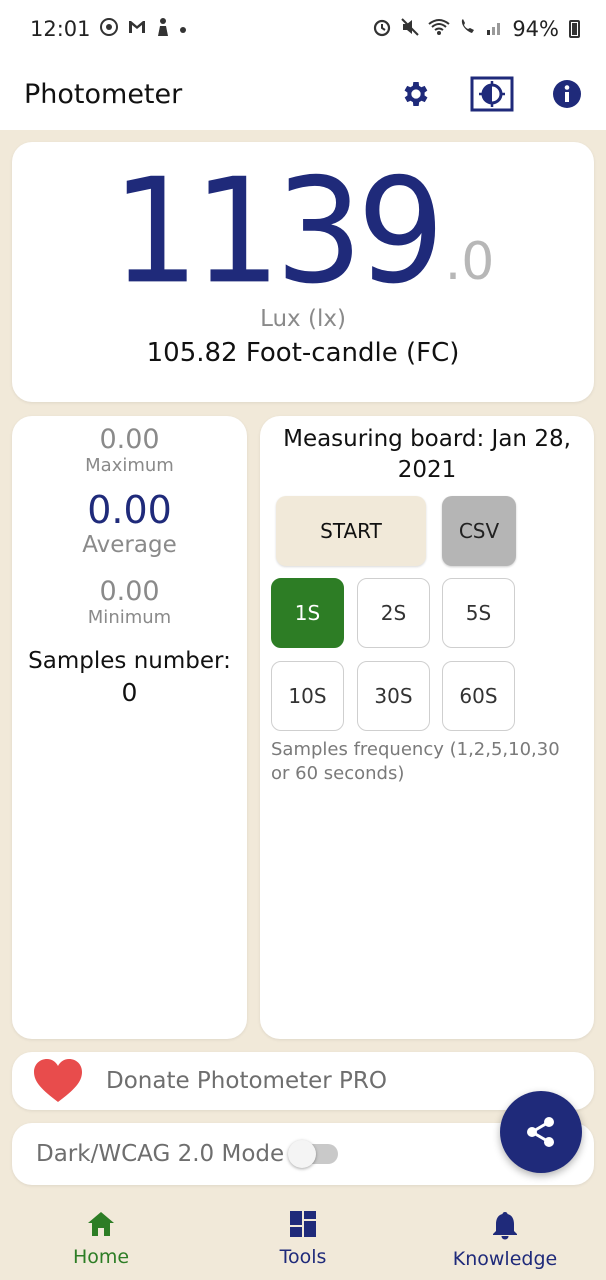 The image size is (606, 1280). What do you see at coordinates (382, 29) in the screenshot?
I see `alarm-icon` at bounding box center [382, 29].